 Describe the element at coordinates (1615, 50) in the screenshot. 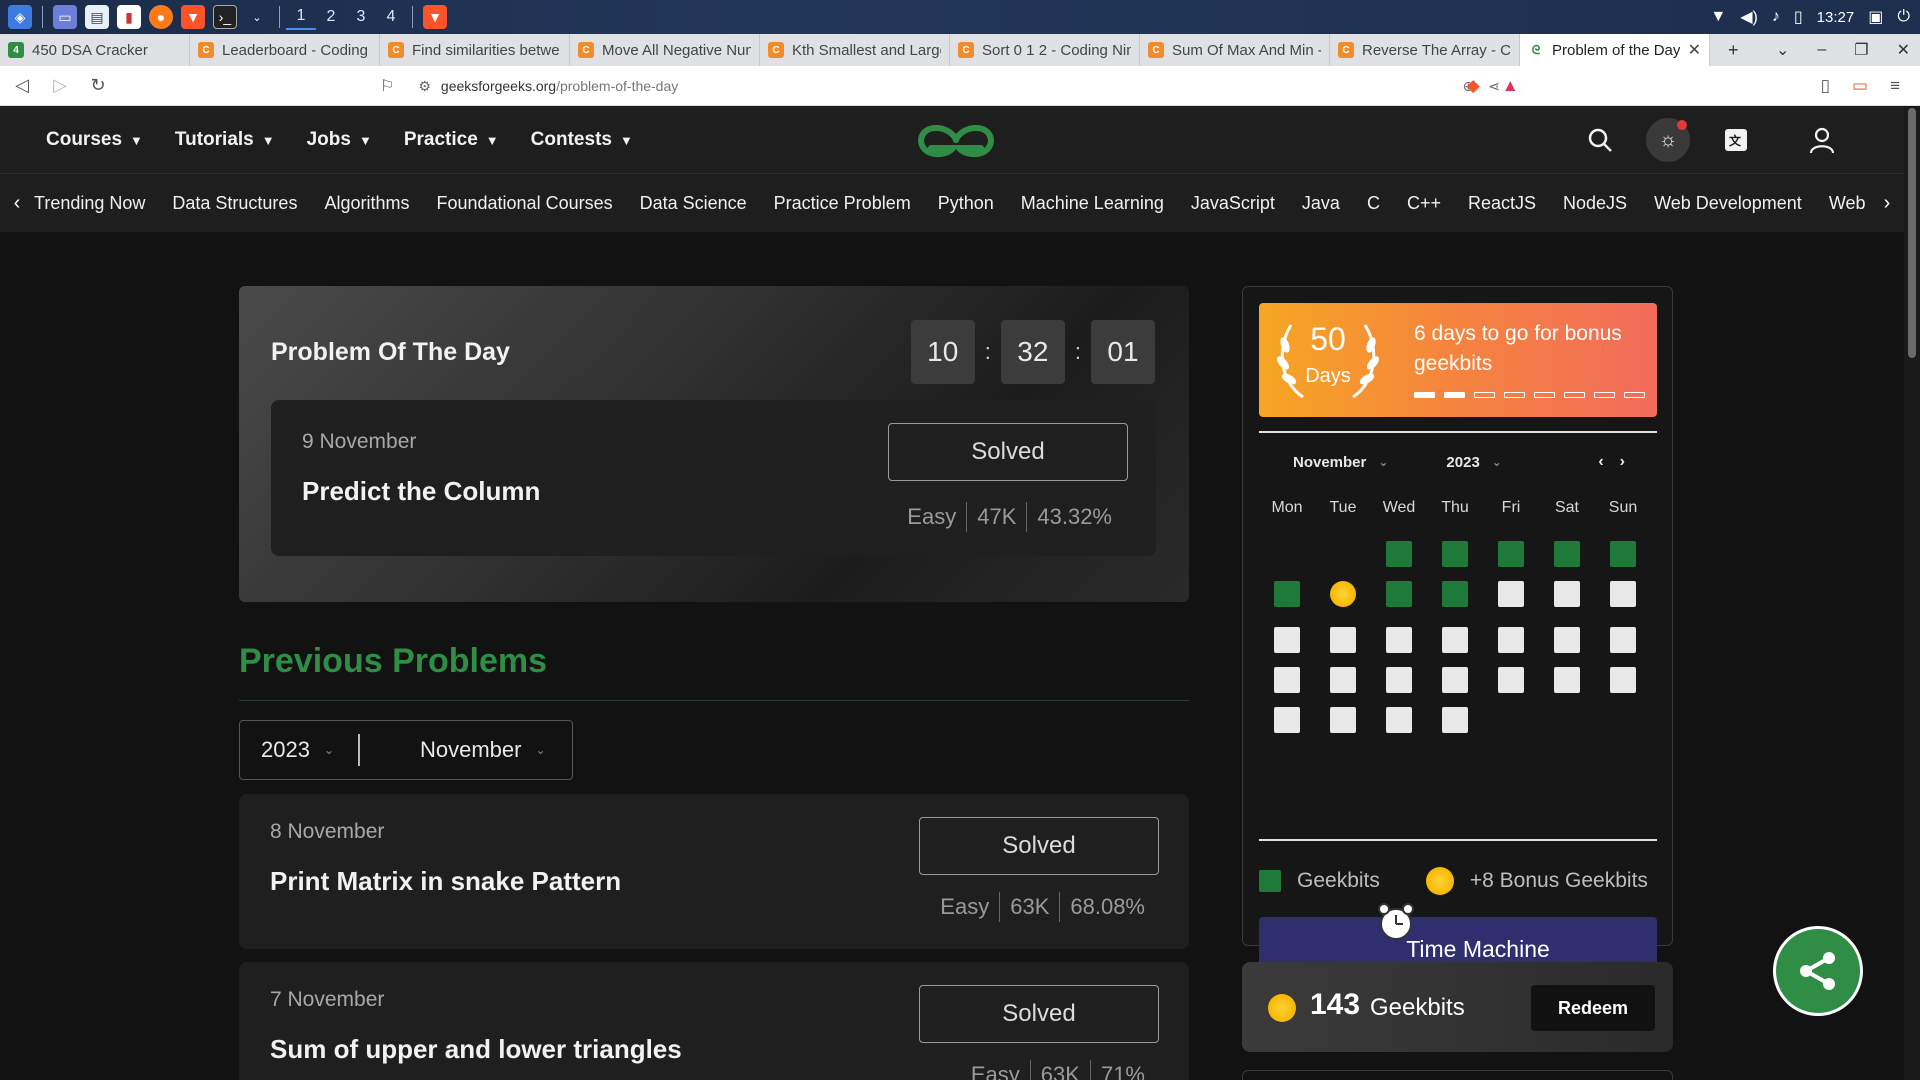

I see `browser-tab-active: ᘓ Problem of the Day ✕` at that location.